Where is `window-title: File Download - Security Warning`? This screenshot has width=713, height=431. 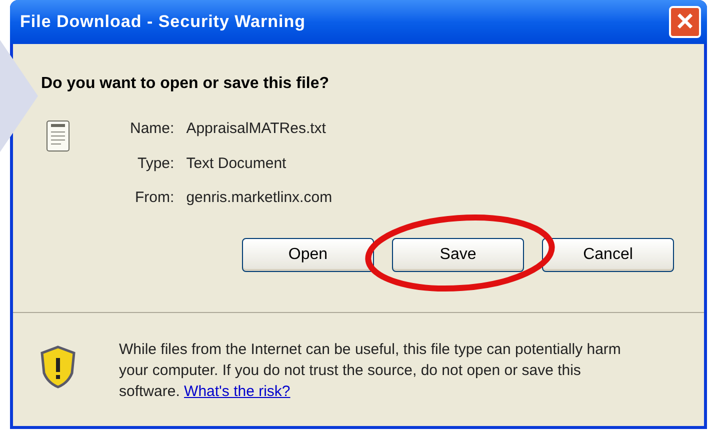 window-title: File Download - Security Warning is located at coordinates (163, 22).